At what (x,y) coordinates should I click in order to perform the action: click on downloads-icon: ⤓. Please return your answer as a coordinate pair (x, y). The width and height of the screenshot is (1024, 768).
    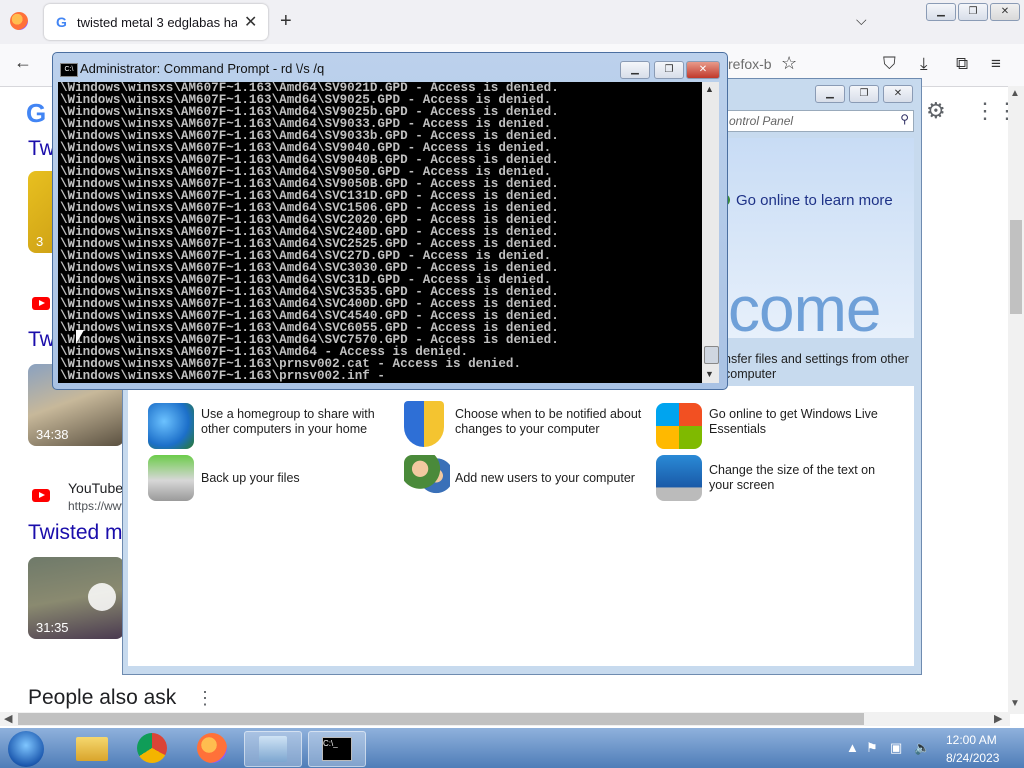
    Looking at the image, I should click on (924, 64).